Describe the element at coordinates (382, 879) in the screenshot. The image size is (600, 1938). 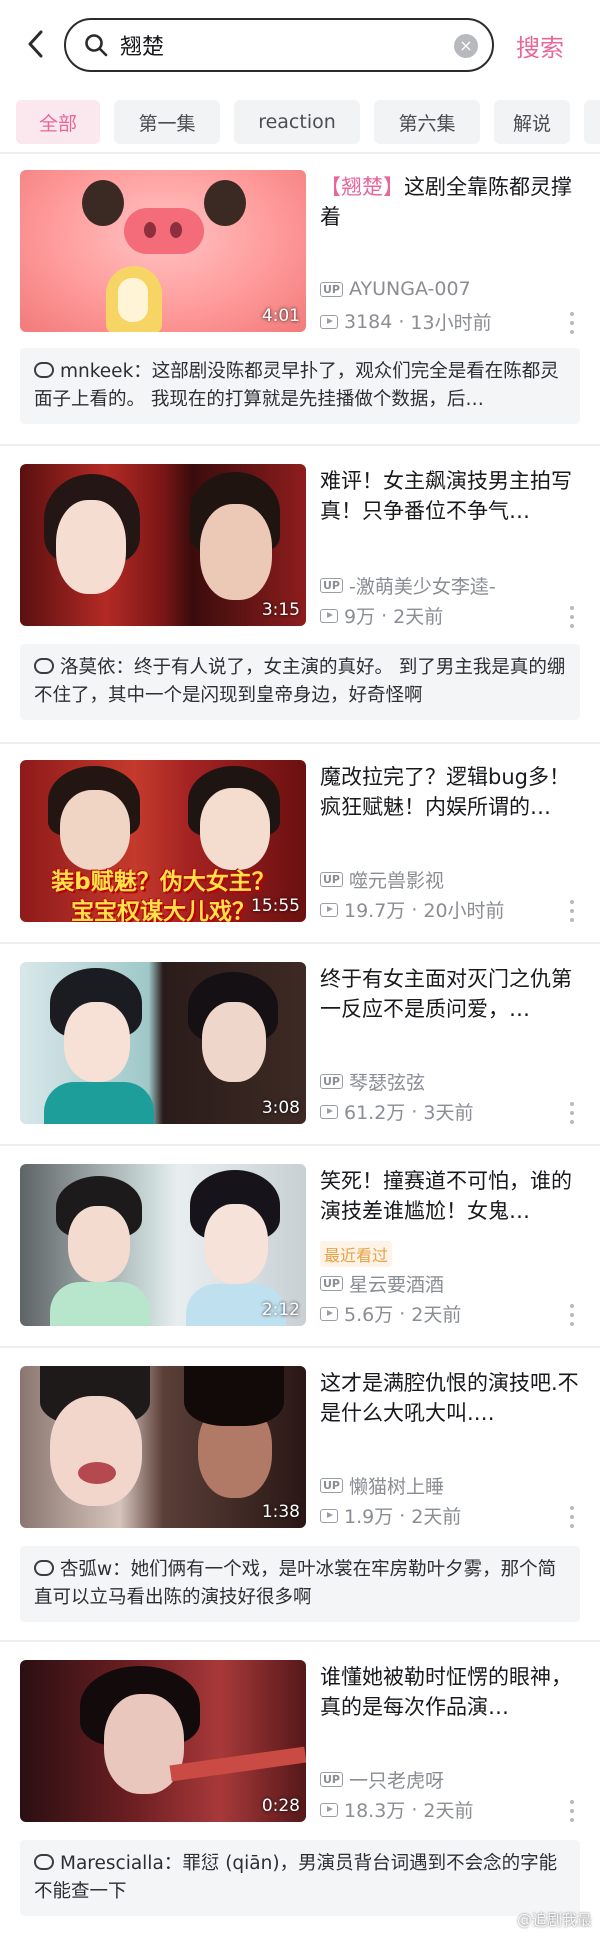
I see `uploader-row: UP 噬元兽影视` at that location.